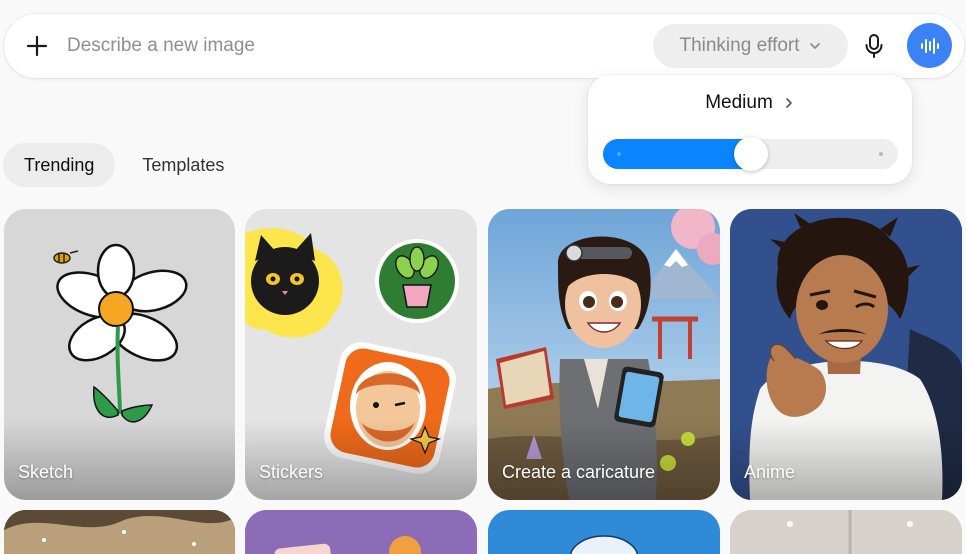 The image size is (966, 554). I want to click on prompt-bar: Thinking effort, so click(484, 46).